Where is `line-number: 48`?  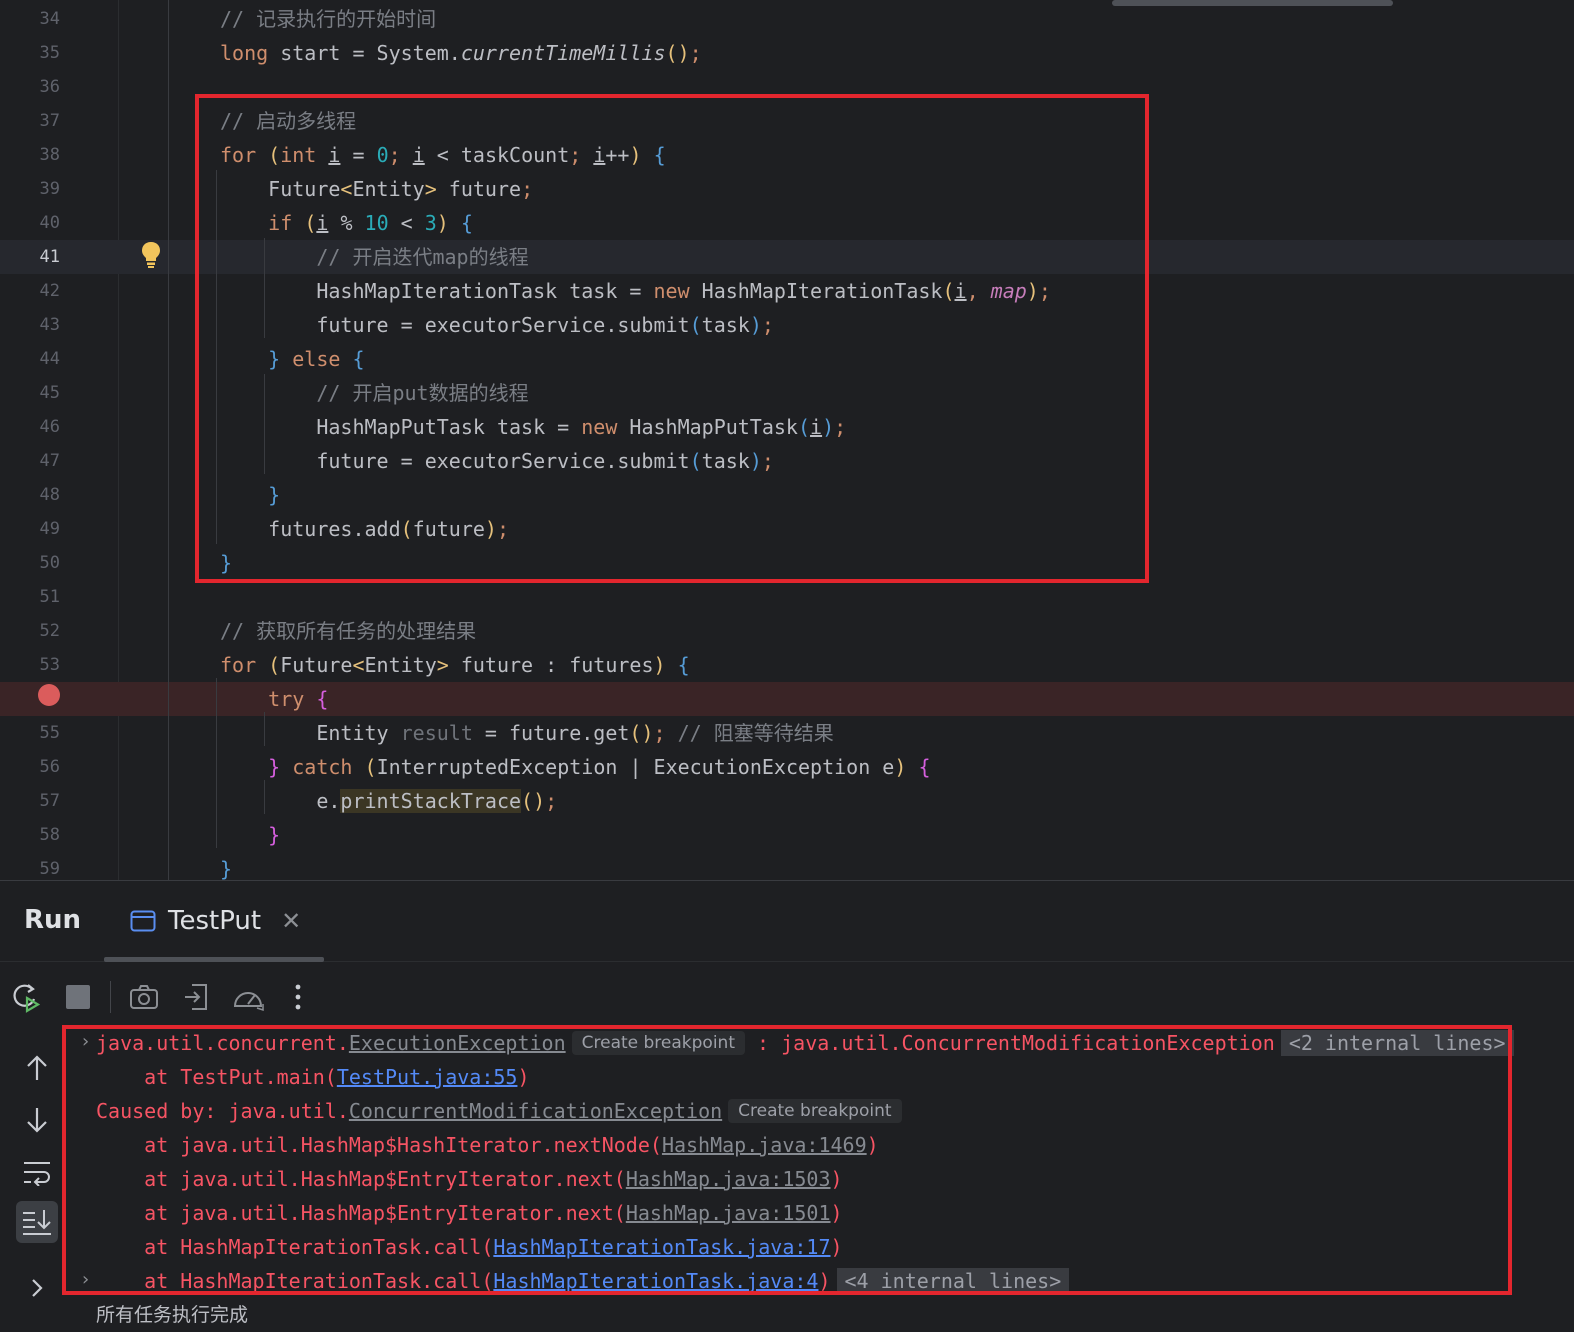 line-number: 48 is located at coordinates (30, 495).